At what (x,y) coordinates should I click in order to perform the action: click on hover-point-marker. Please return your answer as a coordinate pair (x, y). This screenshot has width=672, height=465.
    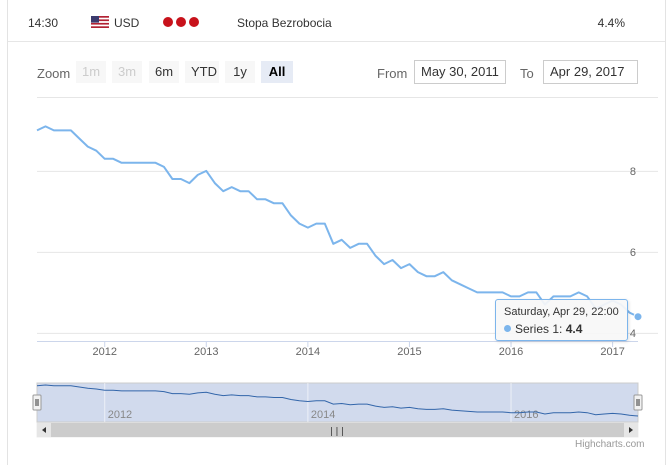
    Looking at the image, I should click on (638, 317).